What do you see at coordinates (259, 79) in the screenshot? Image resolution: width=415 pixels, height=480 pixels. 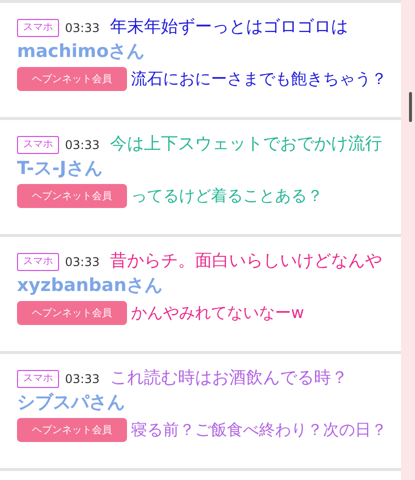 I see `caption-line: 流石におにーさまでも飽きちゃう？` at bounding box center [259, 79].